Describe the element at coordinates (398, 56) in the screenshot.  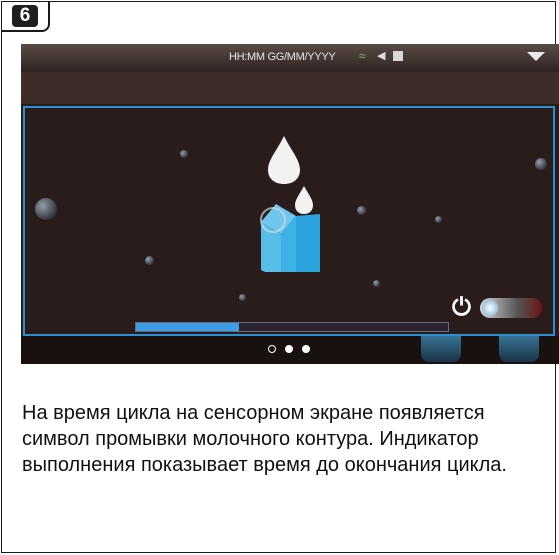
I see `cup-icon` at that location.